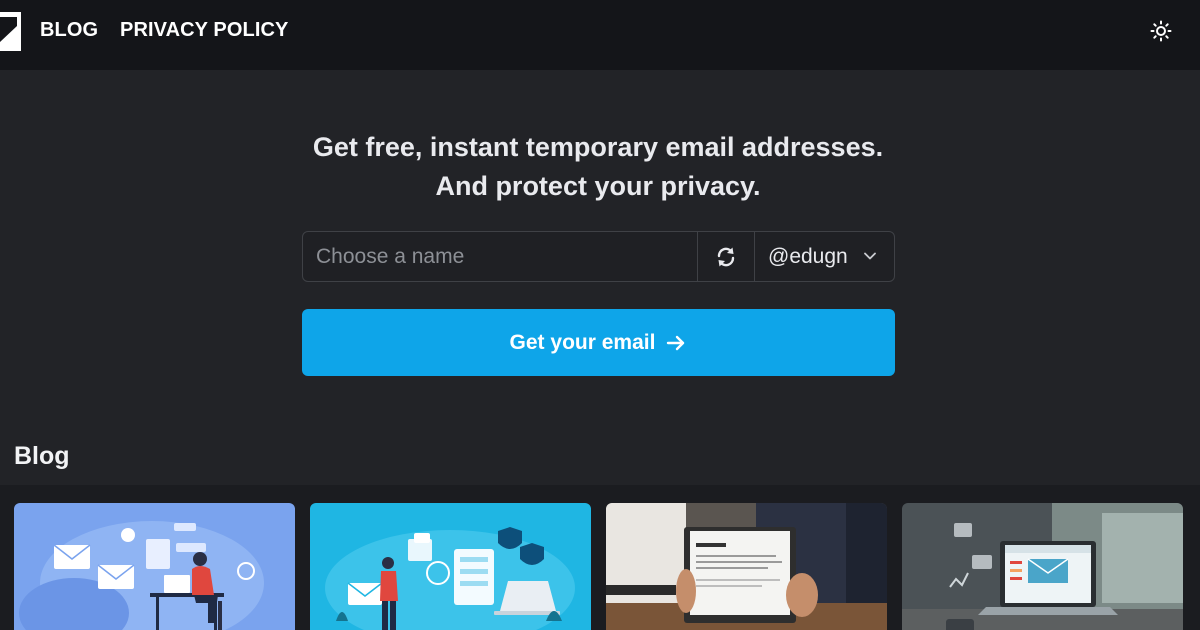 Image resolution: width=1200 pixels, height=630 pixels. Describe the element at coordinates (598, 186) in the screenshot. I see `hero-line-2: And protect your privacy.` at that location.